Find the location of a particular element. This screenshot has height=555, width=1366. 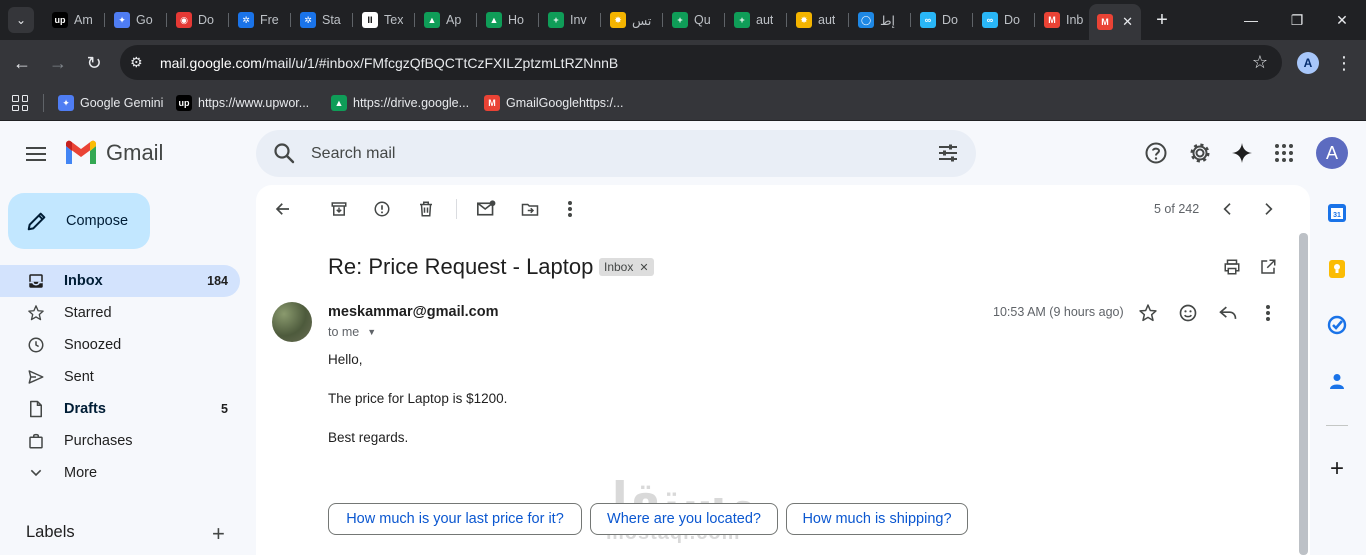

smart-reply-chip: Where are you located? is located at coordinates (684, 519).